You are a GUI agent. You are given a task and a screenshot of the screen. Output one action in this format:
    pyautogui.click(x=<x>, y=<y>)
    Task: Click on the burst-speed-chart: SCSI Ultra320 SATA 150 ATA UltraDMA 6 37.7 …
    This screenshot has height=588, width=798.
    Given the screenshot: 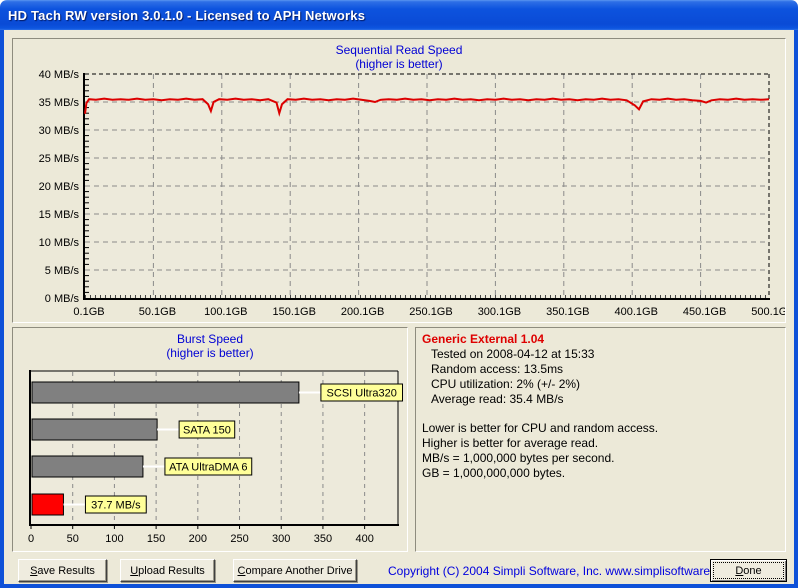 What is the action you would take?
    pyautogui.click(x=216, y=457)
    